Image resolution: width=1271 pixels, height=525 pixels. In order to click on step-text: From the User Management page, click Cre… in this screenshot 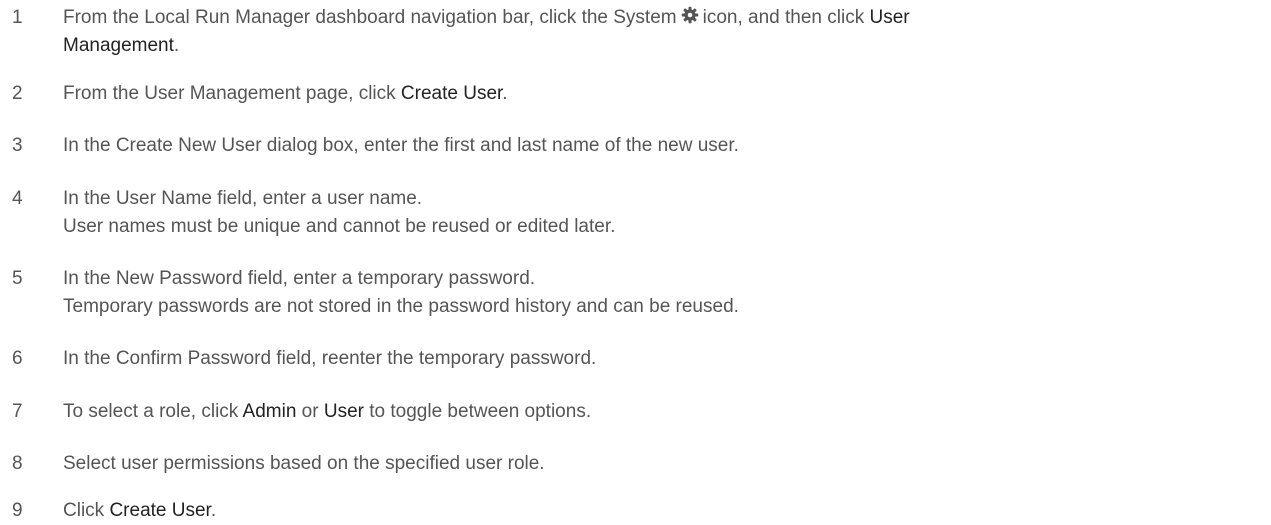, I will do `click(663, 94)`.